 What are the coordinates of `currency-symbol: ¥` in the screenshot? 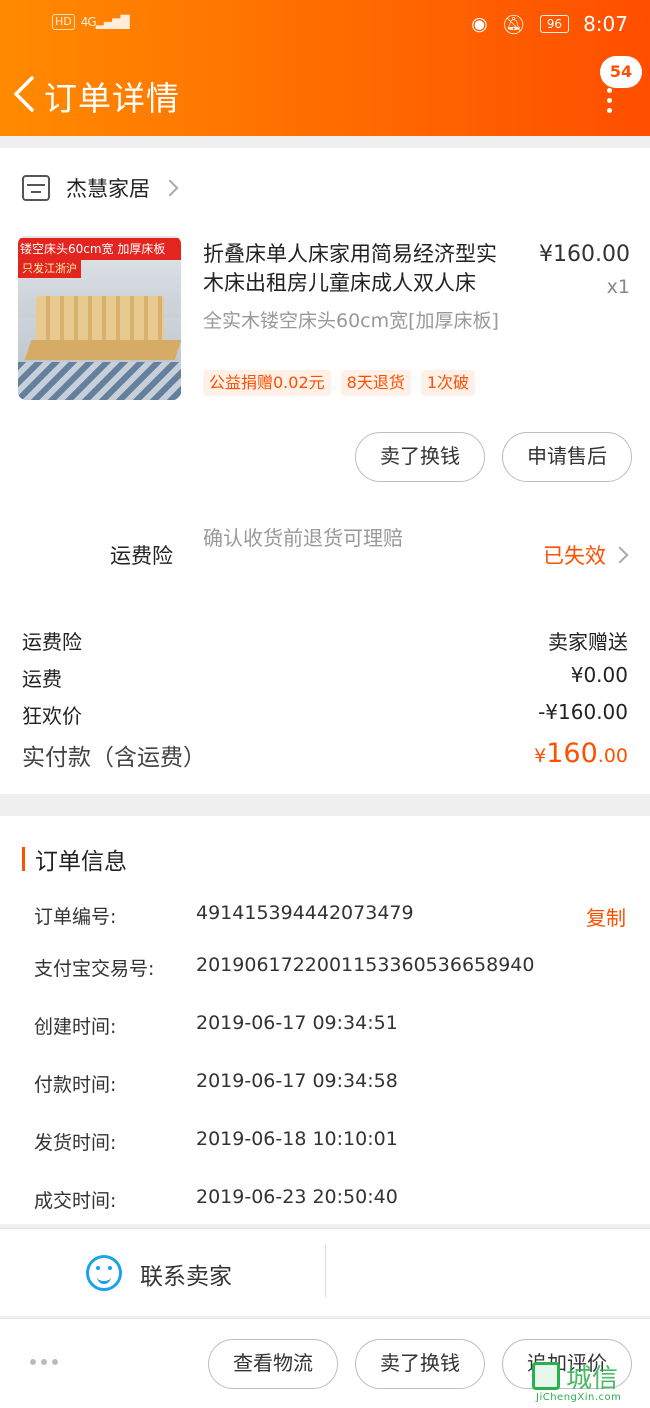 It's located at (540, 756).